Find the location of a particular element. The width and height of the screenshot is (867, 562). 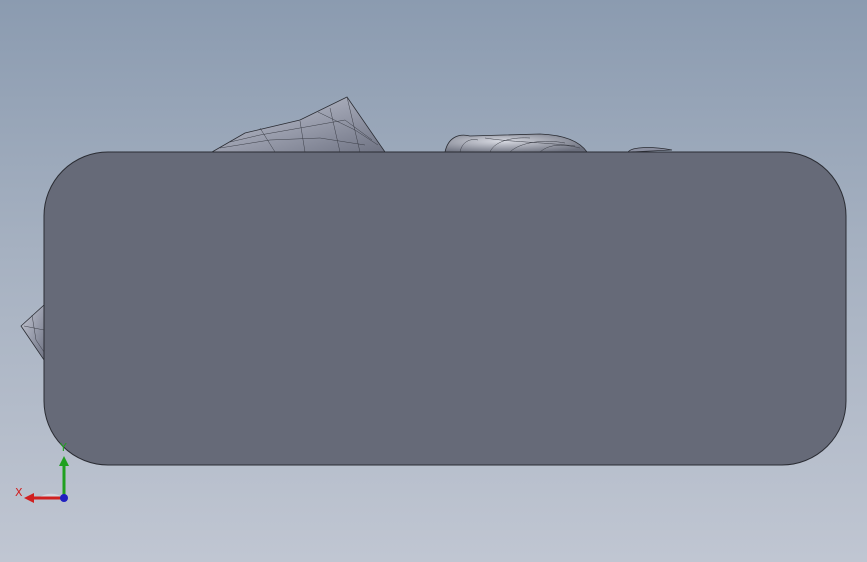

triad-graphic is located at coordinates (46, 479).